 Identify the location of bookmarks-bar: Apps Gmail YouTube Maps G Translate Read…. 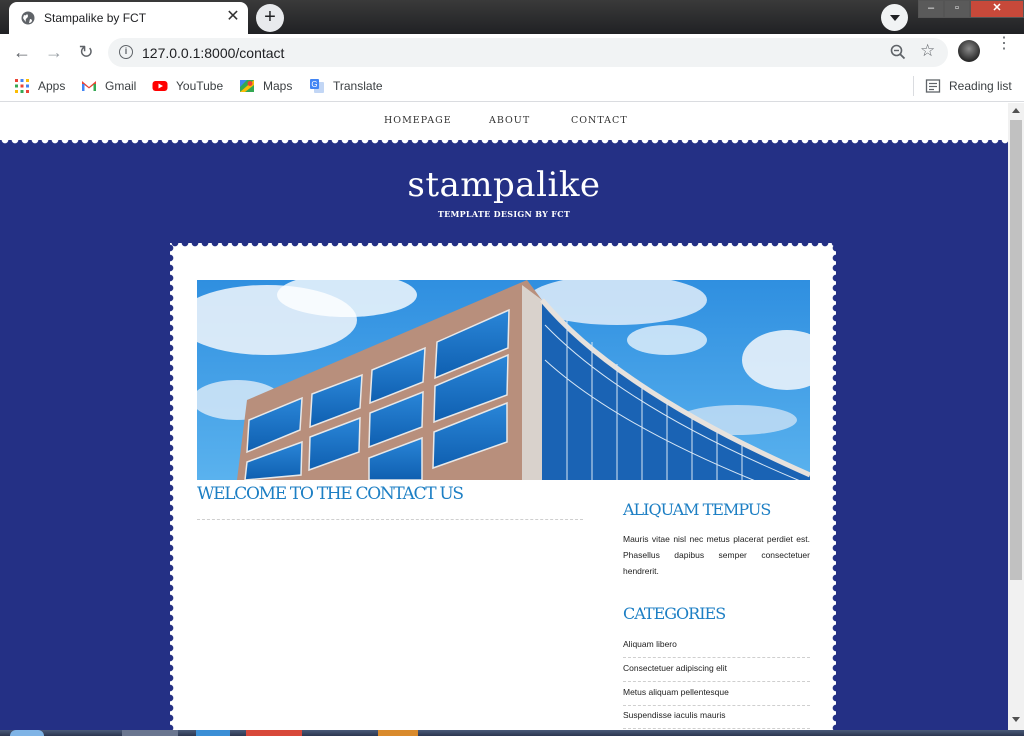
(512, 86).